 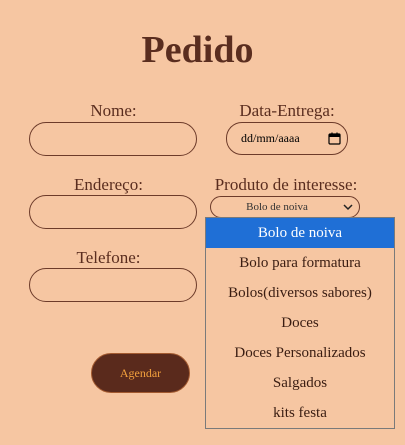 I want to click on calendar-icon, so click(x=334, y=138).